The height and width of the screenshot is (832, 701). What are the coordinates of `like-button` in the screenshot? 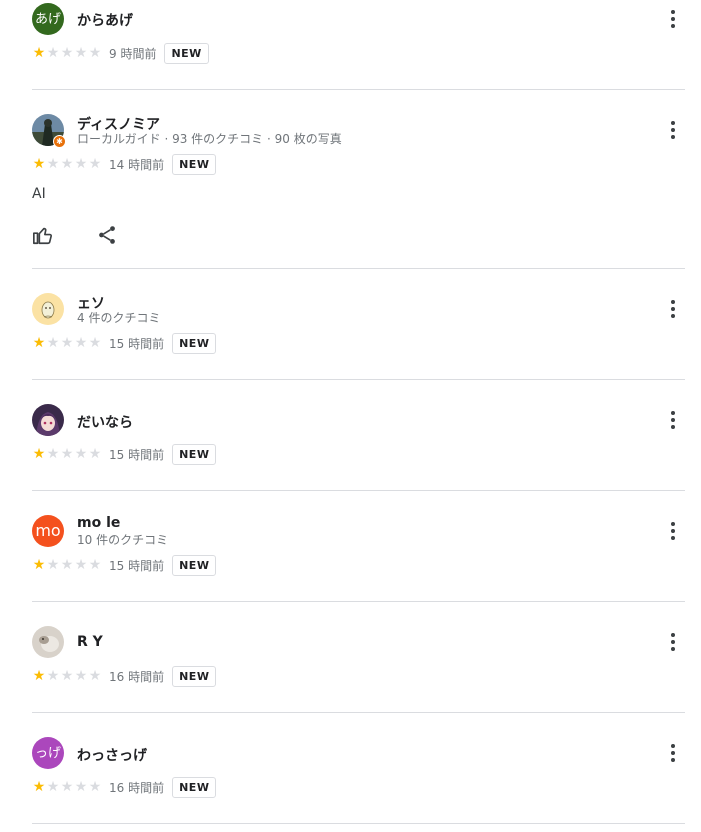 It's located at (43, 235).